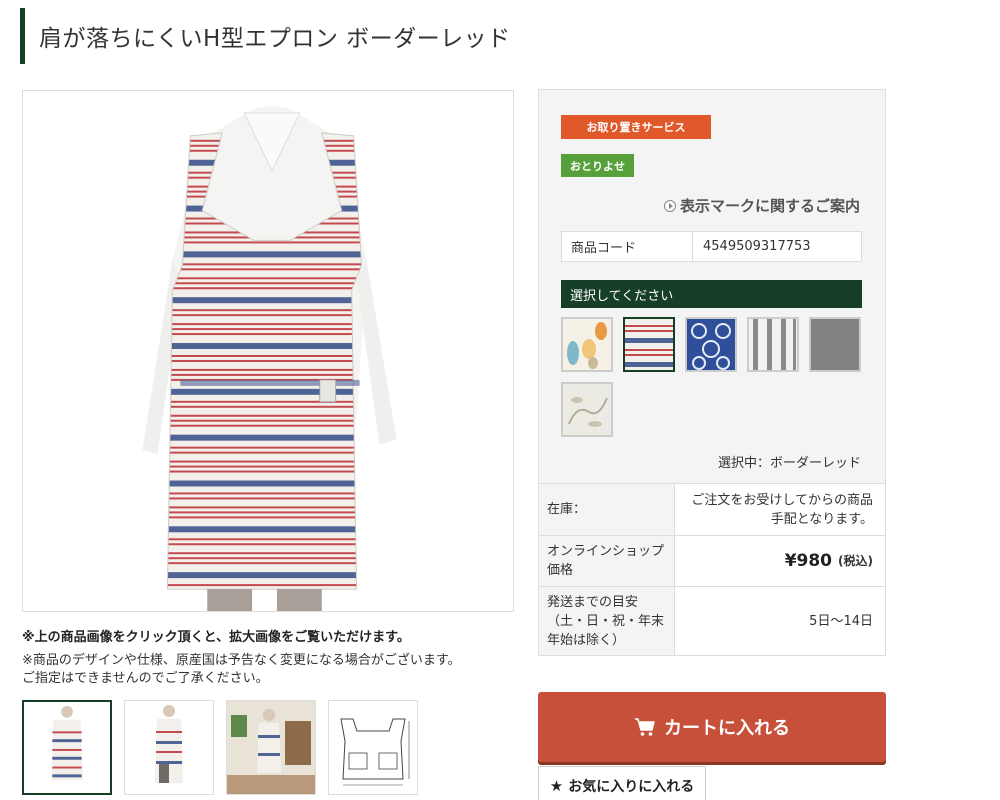 The height and width of the screenshot is (800, 1000). Describe the element at coordinates (808, 560) in the screenshot. I see `price-value: ¥980` at that location.